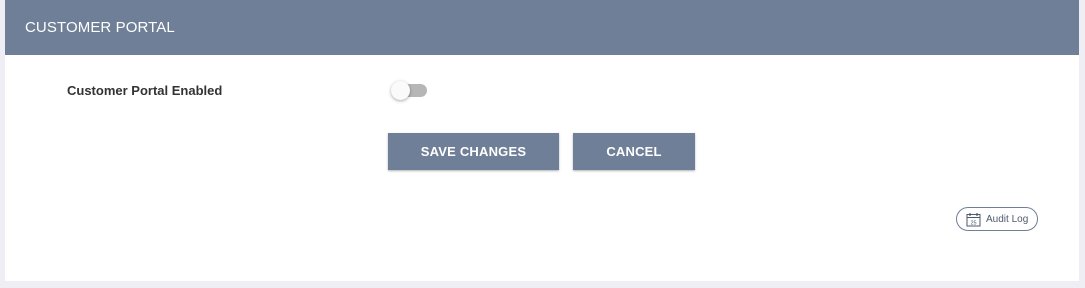 The width and height of the screenshot is (1085, 288). I want to click on panel-title: CUSTOMER PORTAL, so click(100, 27).